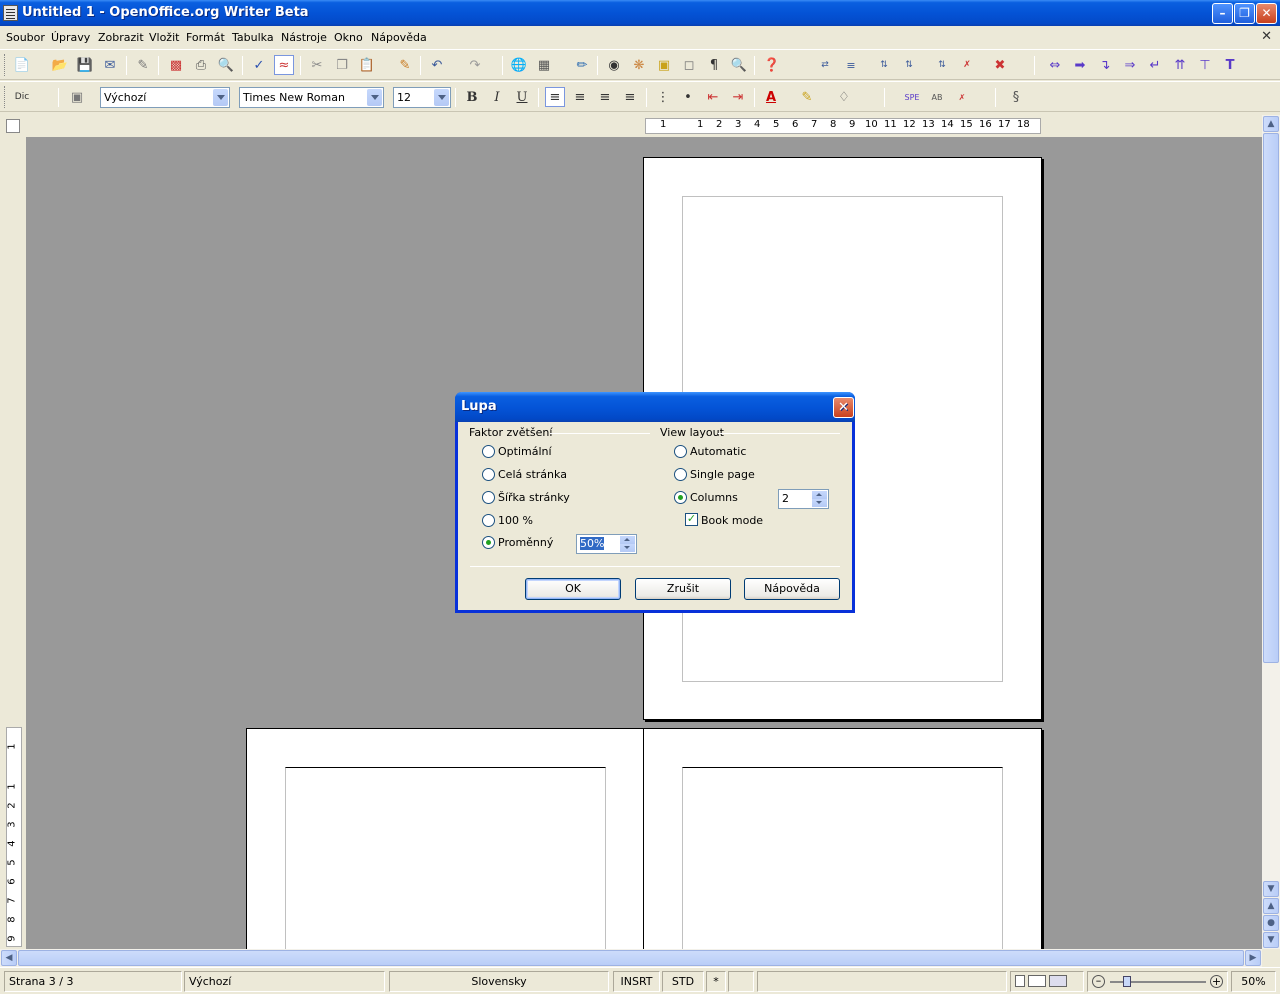  I want to click on menu-tabulka: Tabulka, so click(253, 37).